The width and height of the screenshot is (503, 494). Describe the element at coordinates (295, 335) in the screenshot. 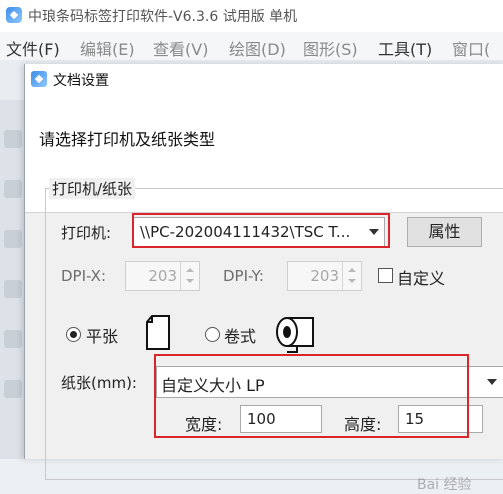

I see `paper-roll-icon` at that location.